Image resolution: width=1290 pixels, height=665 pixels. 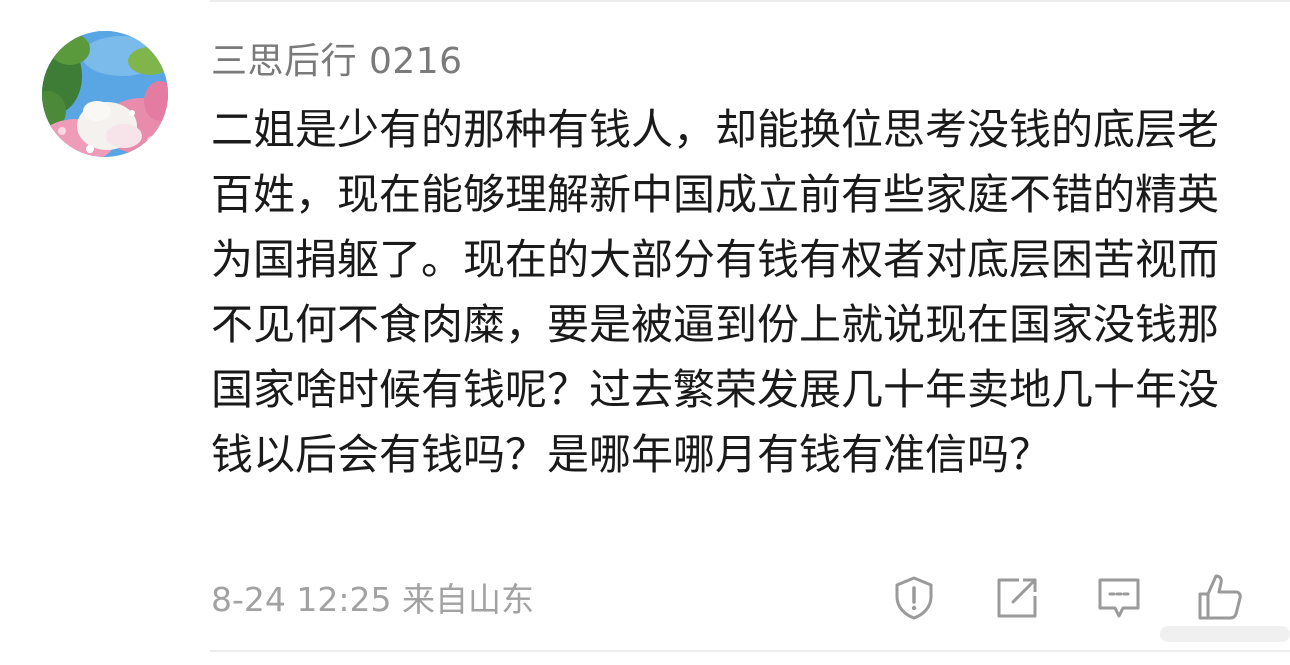 I want to click on username: 三思后行 0216, so click(x=337, y=62).